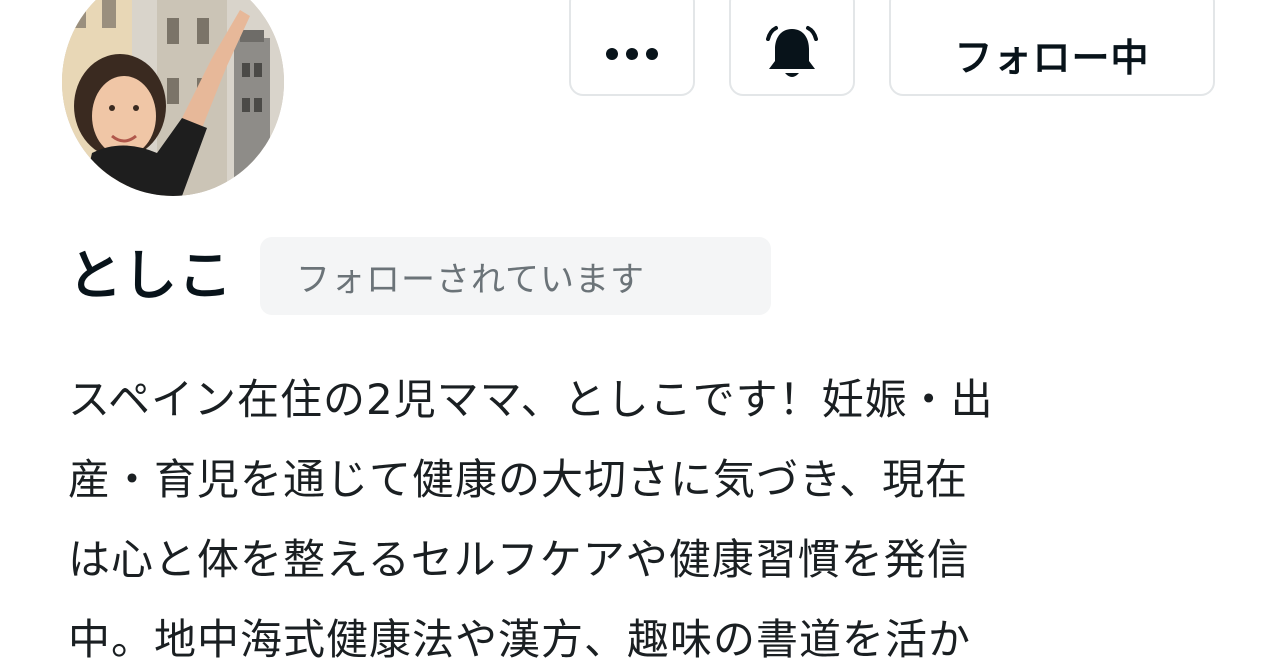 Image resolution: width=1280 pixels, height=670 pixels. I want to click on following-button: フォロー中, so click(1052, 48).